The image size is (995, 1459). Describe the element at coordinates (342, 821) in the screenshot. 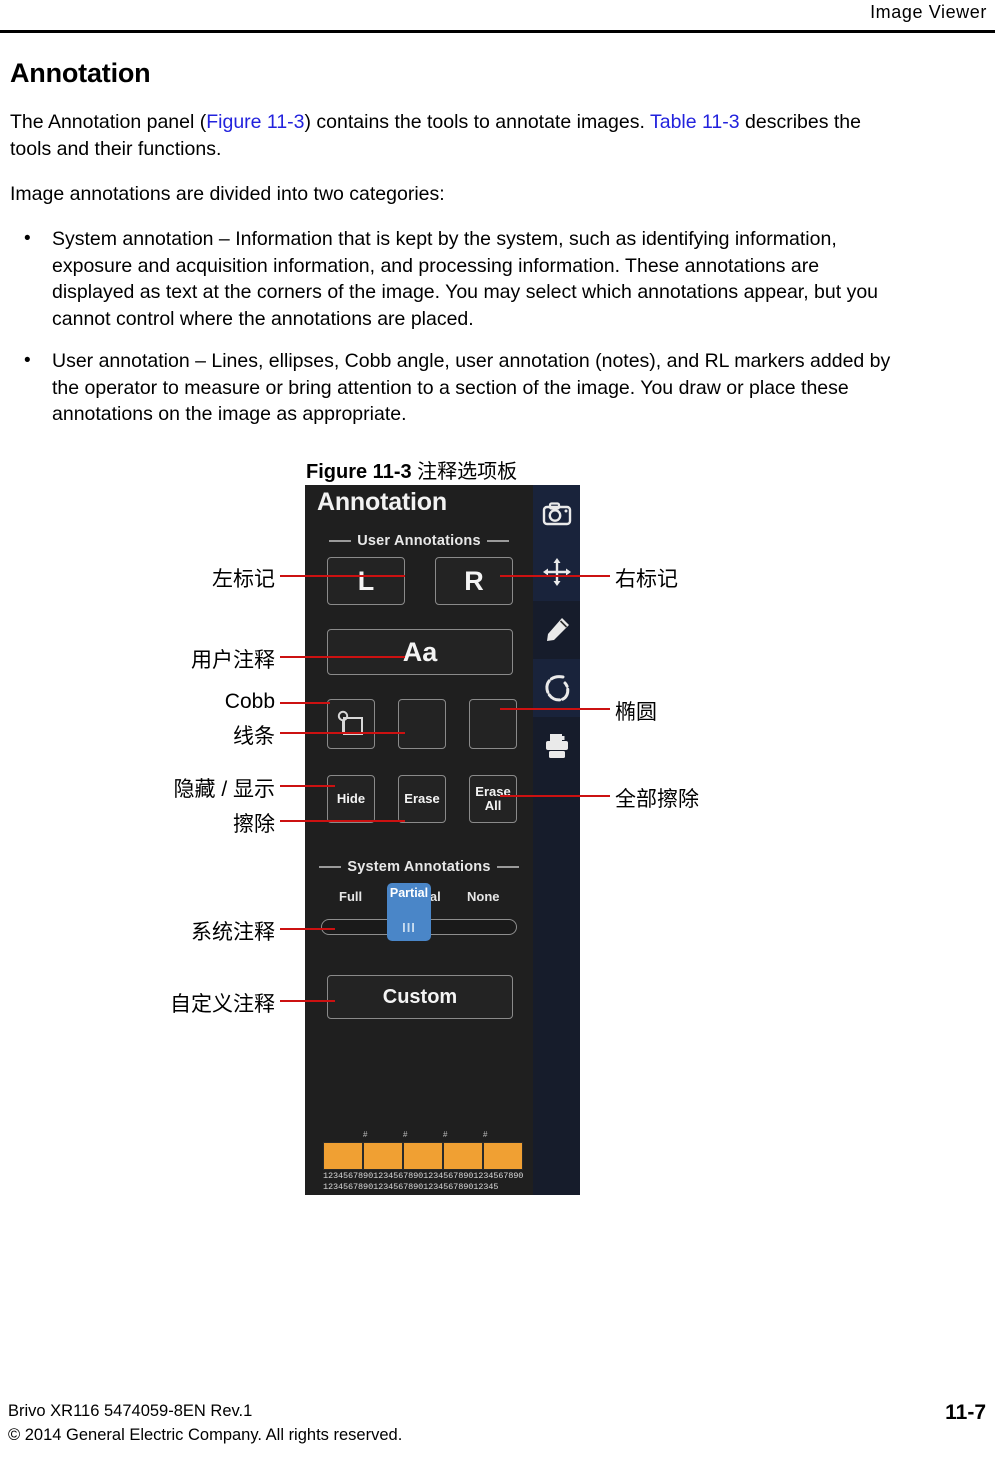

I see `leader-line-erase` at that location.